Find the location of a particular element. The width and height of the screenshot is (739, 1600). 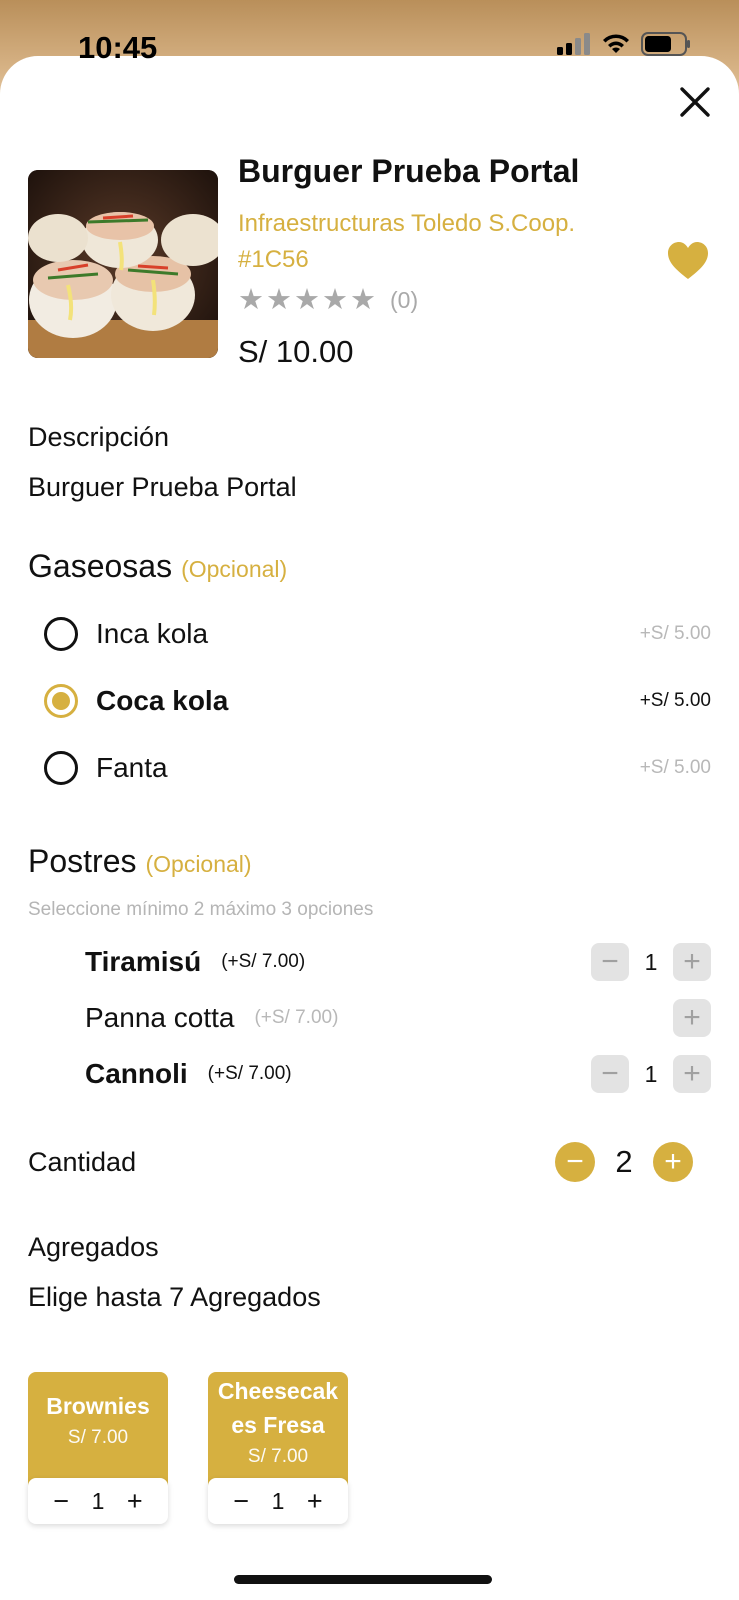

radio-label: Inca kola is located at coordinates (152, 633).